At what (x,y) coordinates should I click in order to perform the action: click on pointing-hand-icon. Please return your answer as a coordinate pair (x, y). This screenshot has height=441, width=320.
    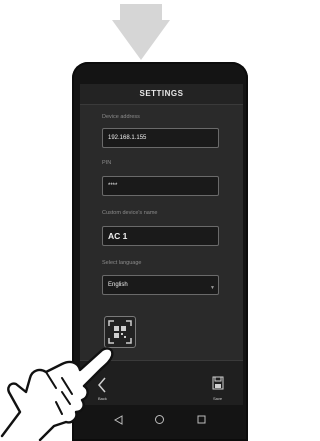
    Looking at the image, I should click on (57, 394).